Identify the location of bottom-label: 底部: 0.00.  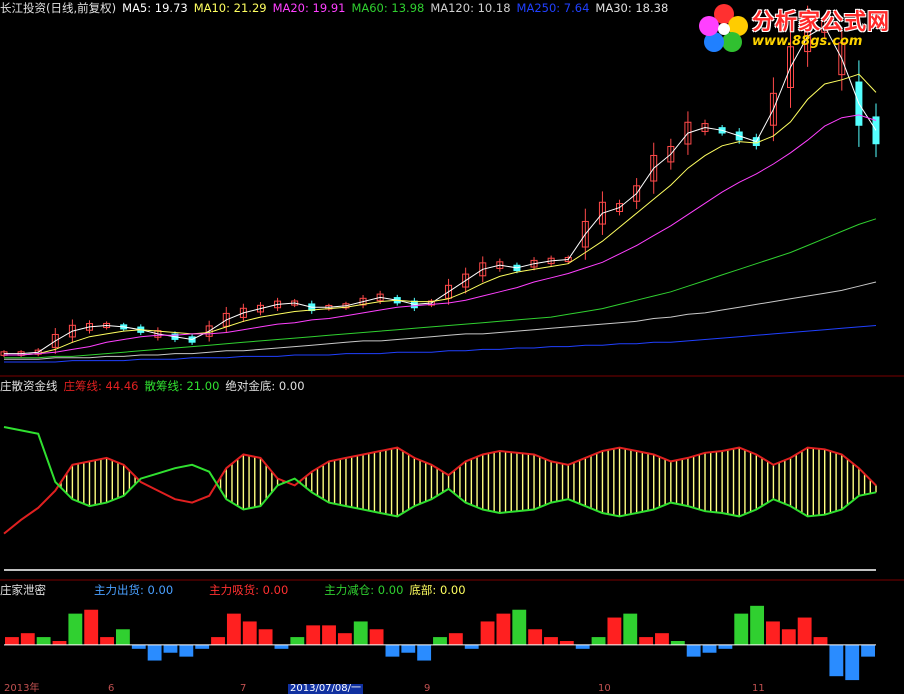
(437, 590).